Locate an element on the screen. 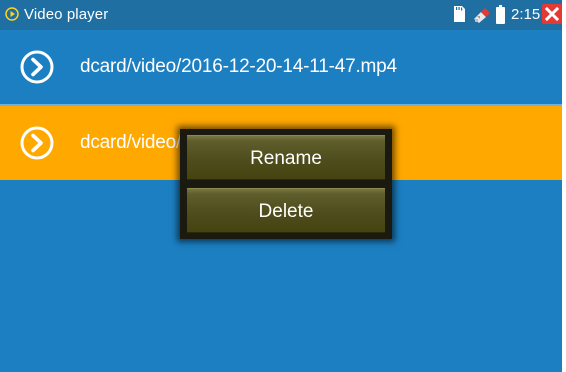 This screenshot has width=566, height=372. app-title: Video player is located at coordinates (66, 14).